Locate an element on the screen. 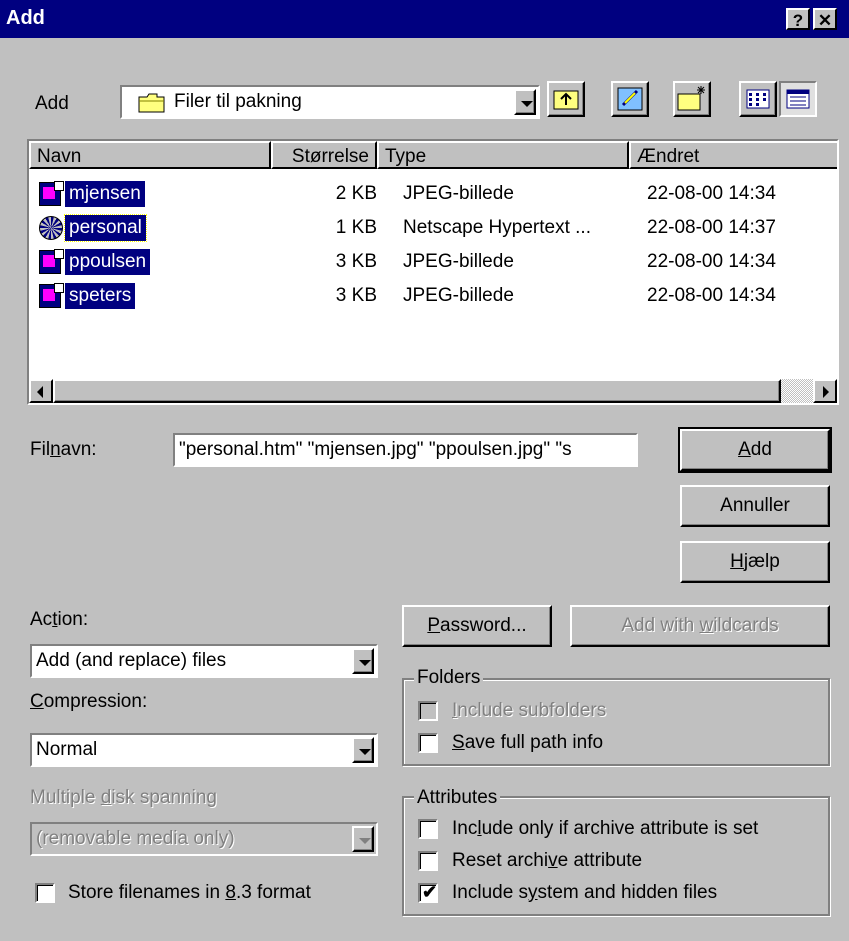 This screenshot has width=849, height=941. action-select: Add (and replace) files is located at coordinates (204, 661).